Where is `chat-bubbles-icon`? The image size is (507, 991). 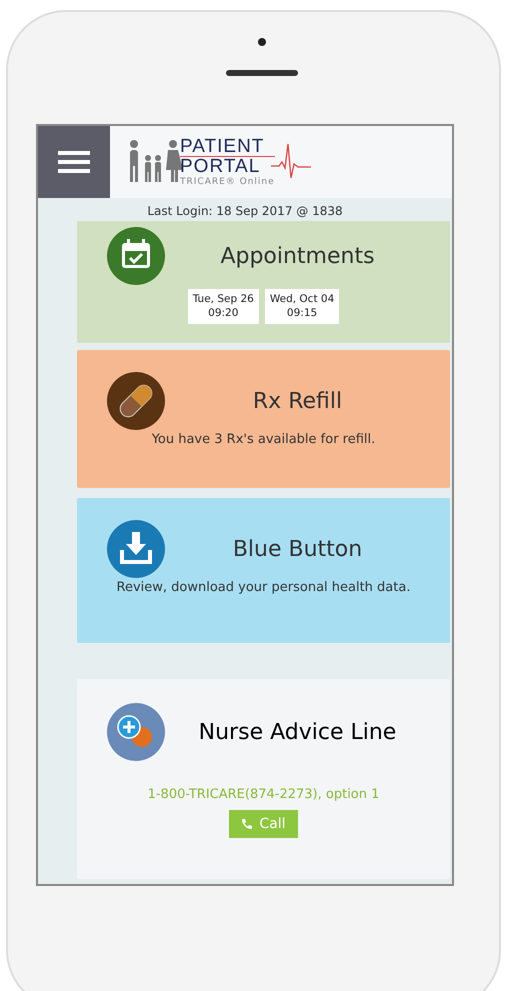 chat-bubbles-icon is located at coordinates (136, 732).